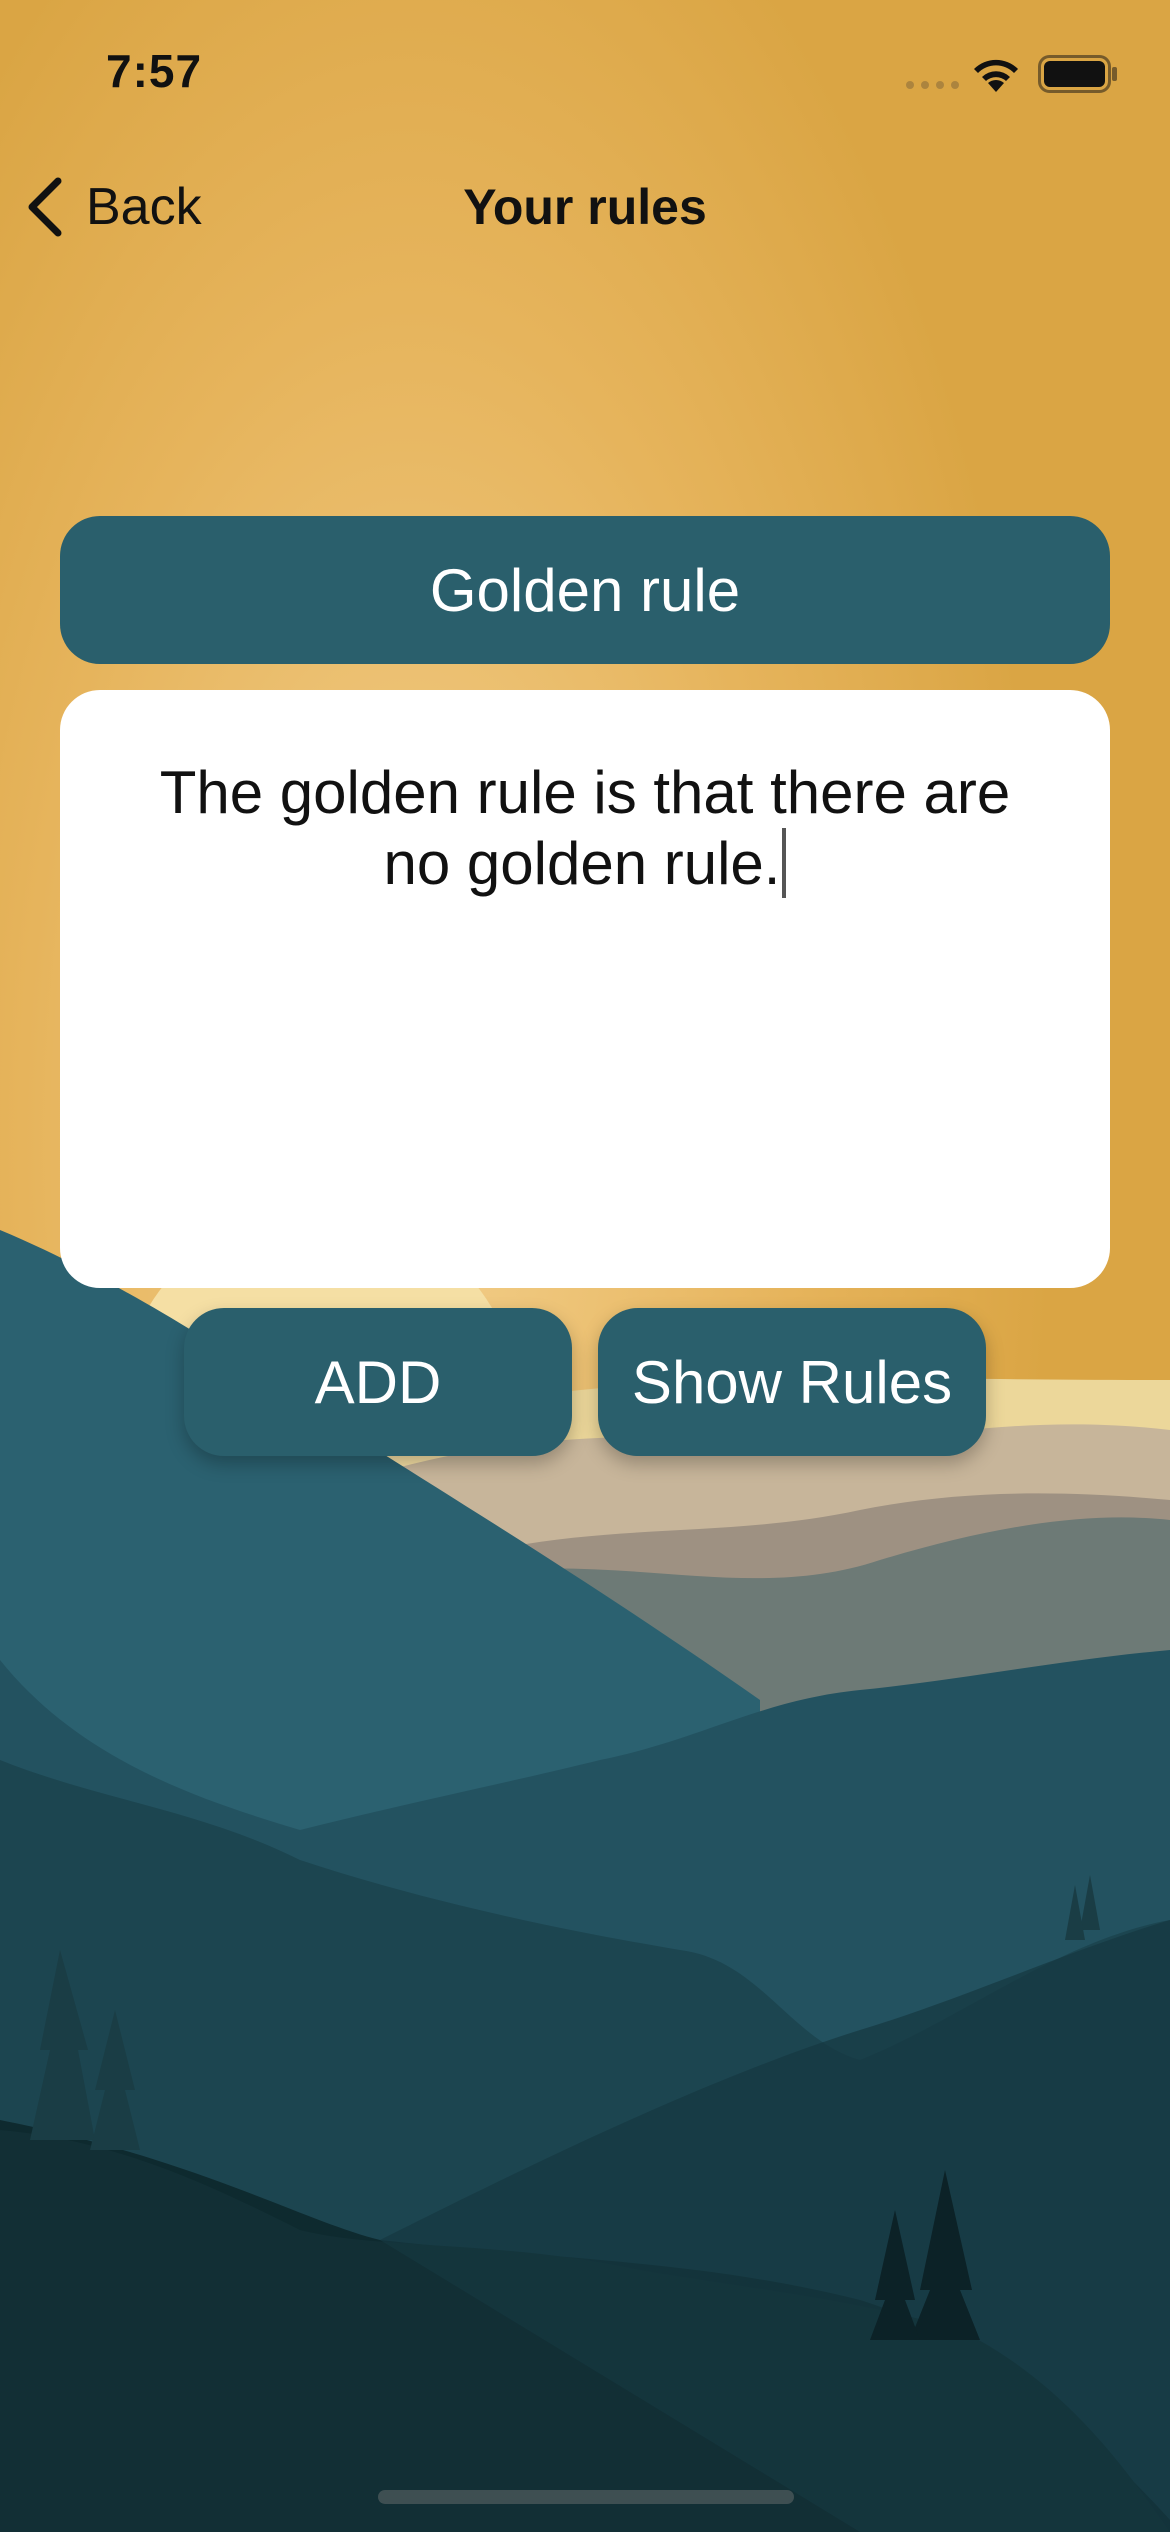 The height and width of the screenshot is (2532, 1170). I want to click on status-time: 7:57, so click(154, 71).